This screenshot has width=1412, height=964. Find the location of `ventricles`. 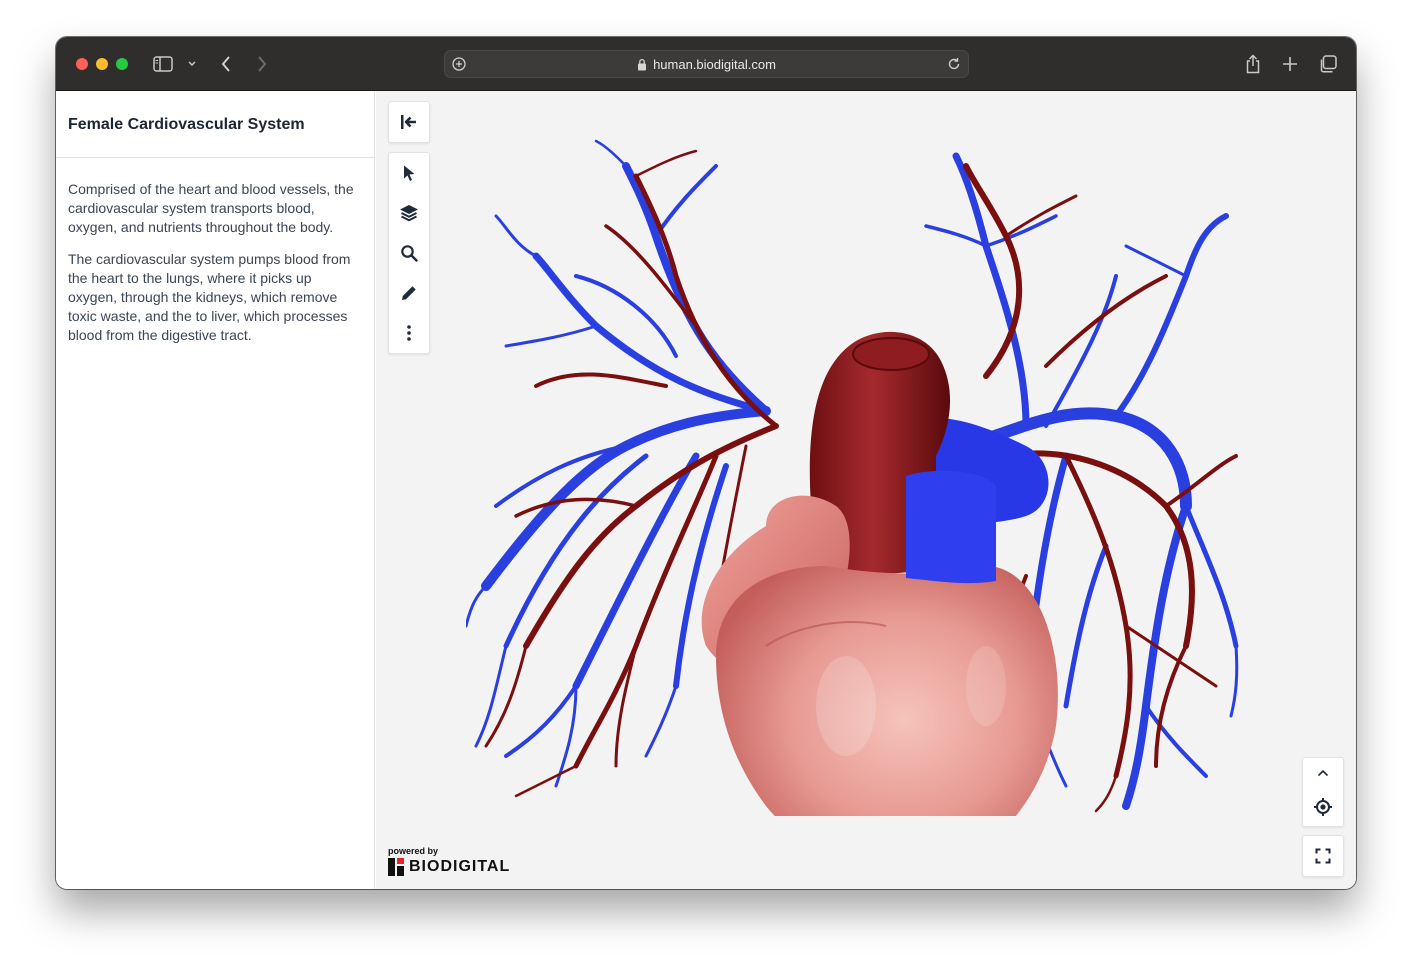

ventricles is located at coordinates (887, 691).